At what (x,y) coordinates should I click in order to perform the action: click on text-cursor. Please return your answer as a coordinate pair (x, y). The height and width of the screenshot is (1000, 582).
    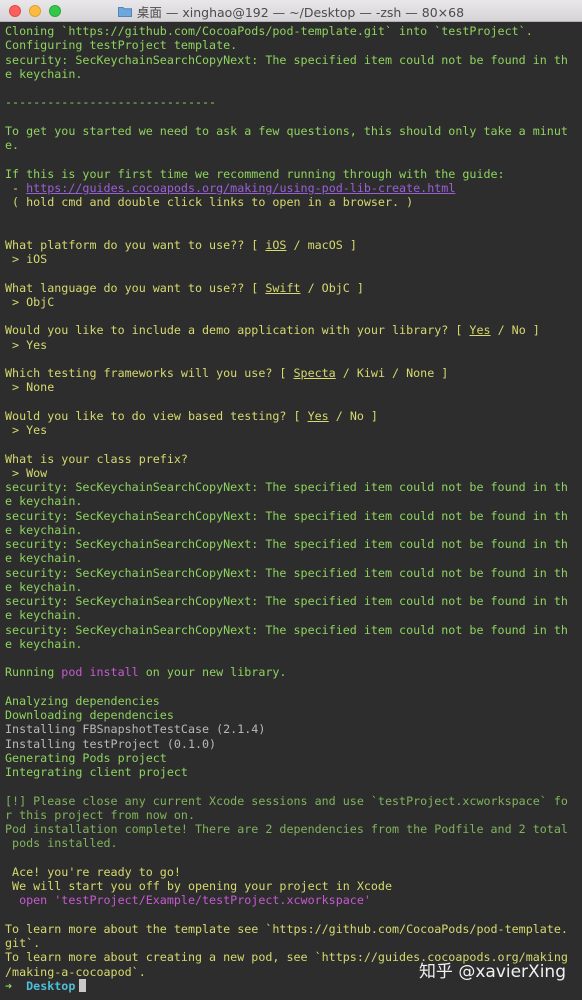
    Looking at the image, I should click on (83, 985).